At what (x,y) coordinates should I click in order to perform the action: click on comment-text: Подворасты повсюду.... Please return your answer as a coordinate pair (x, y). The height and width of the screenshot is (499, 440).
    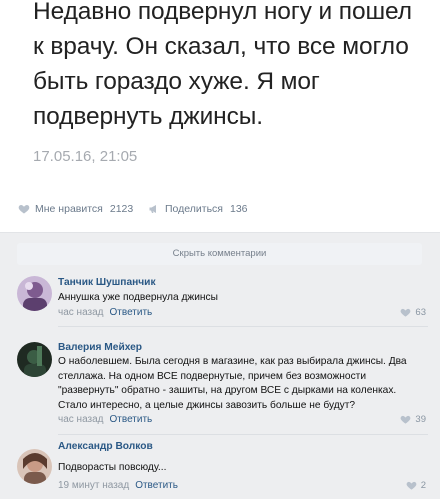
    Looking at the image, I should click on (112, 467).